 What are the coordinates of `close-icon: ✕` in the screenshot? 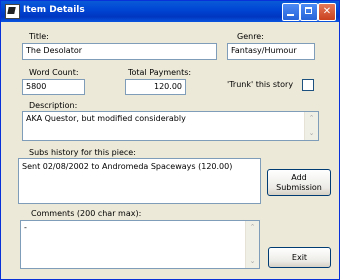 It's located at (327, 11).